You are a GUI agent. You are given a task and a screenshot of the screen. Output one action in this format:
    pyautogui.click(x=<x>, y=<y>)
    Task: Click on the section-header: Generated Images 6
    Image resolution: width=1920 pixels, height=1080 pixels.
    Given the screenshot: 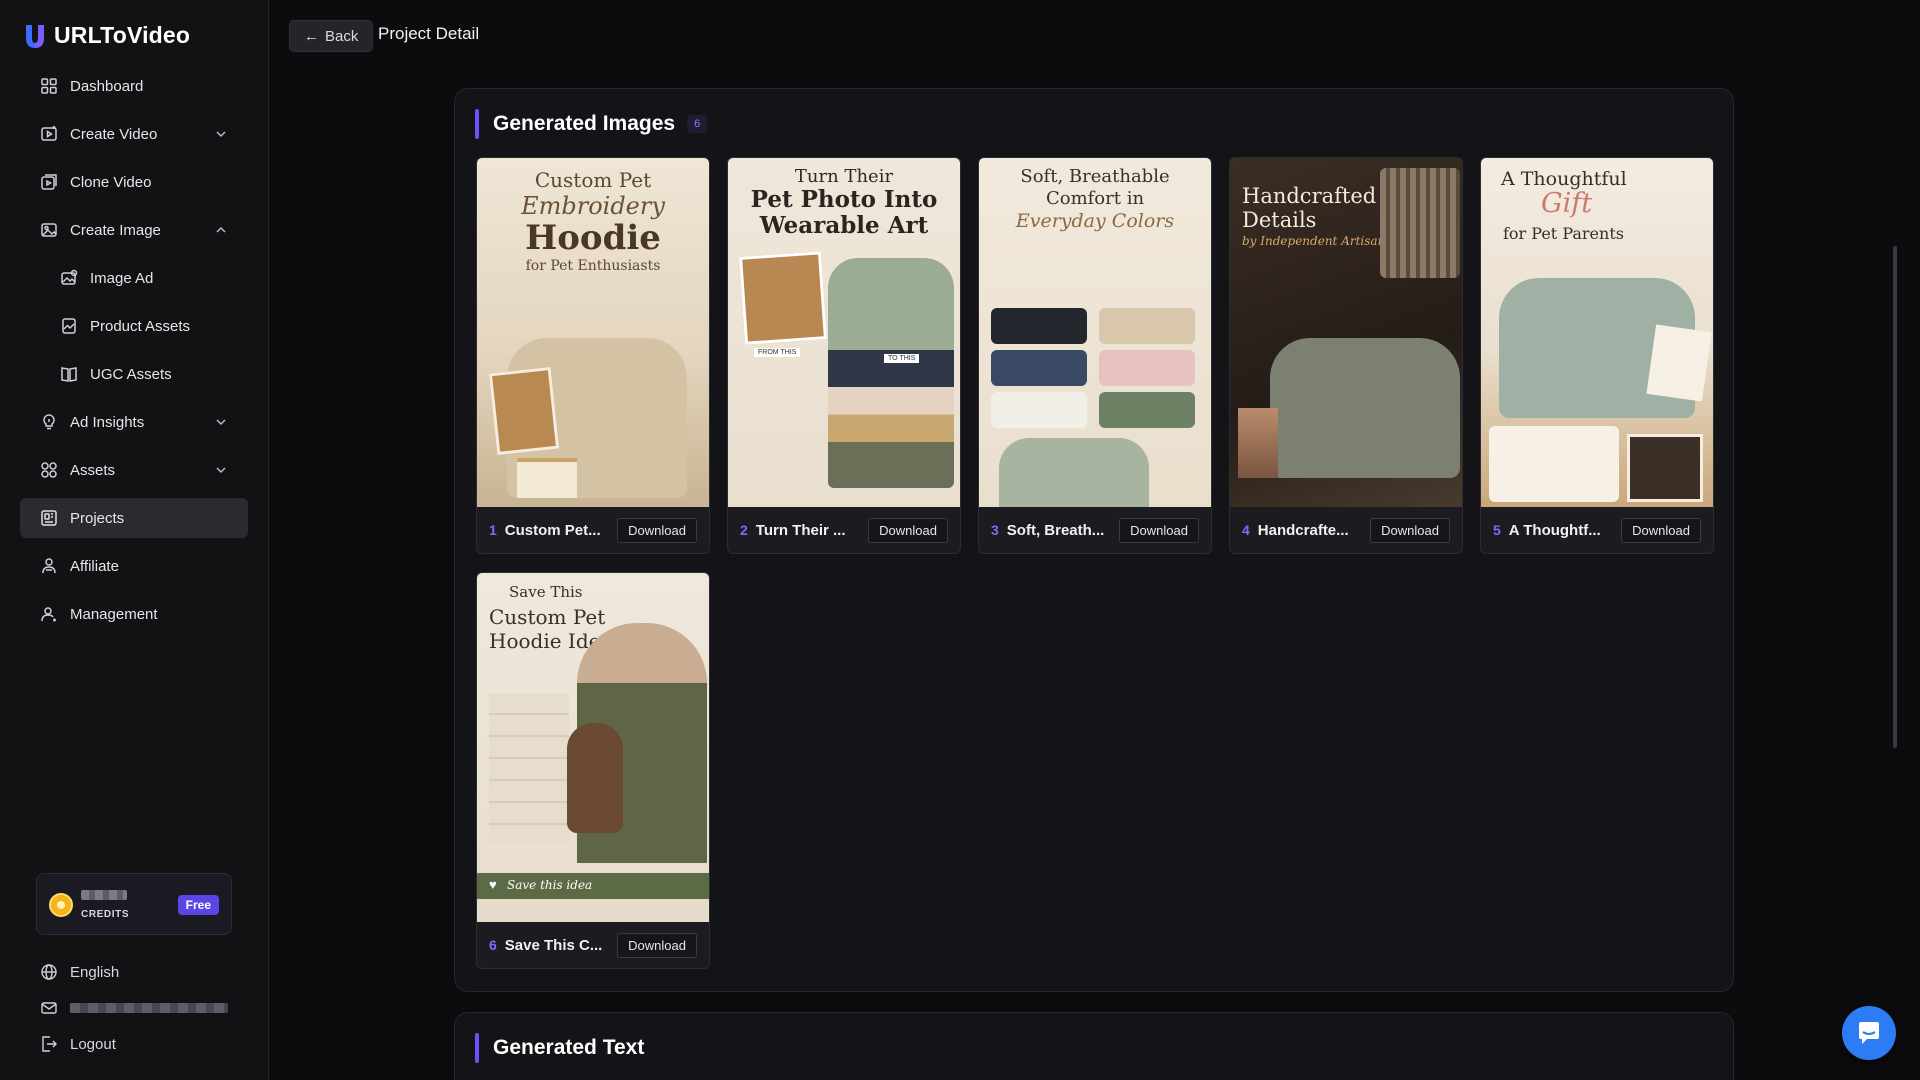 What is the action you would take?
    pyautogui.click(x=591, y=124)
    